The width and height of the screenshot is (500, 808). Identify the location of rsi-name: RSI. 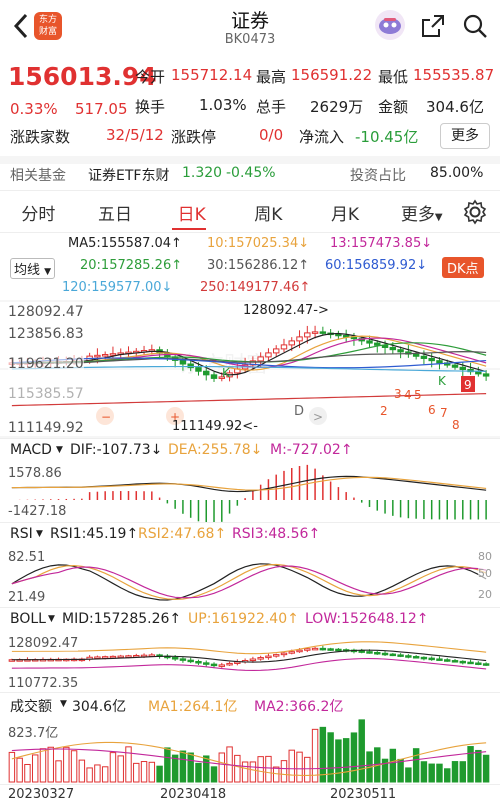
(21, 534).